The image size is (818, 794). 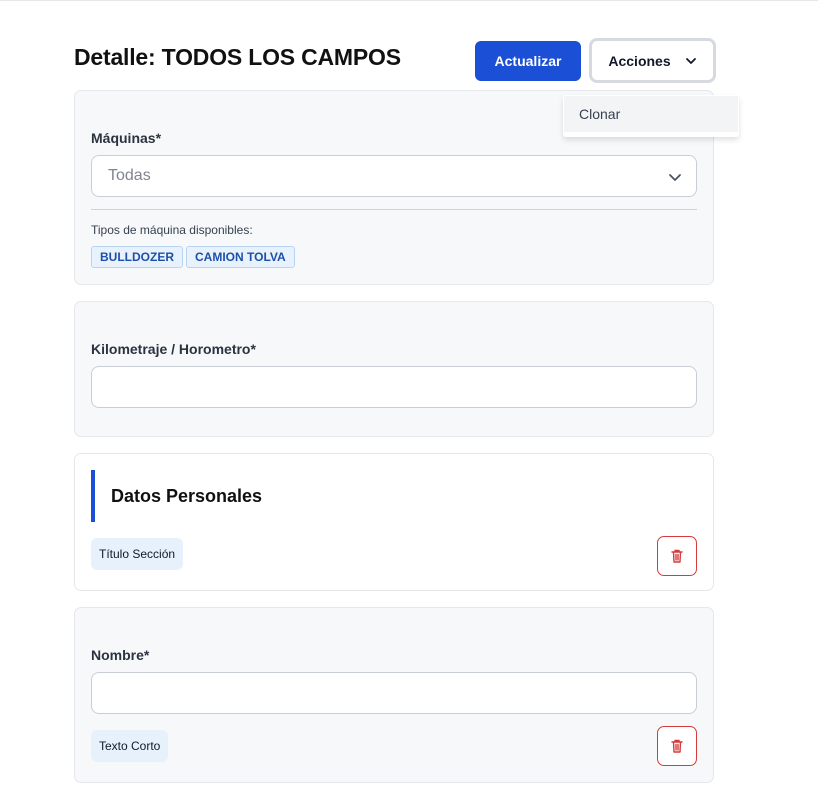 I want to click on section-title: Datos Personales, so click(x=187, y=496).